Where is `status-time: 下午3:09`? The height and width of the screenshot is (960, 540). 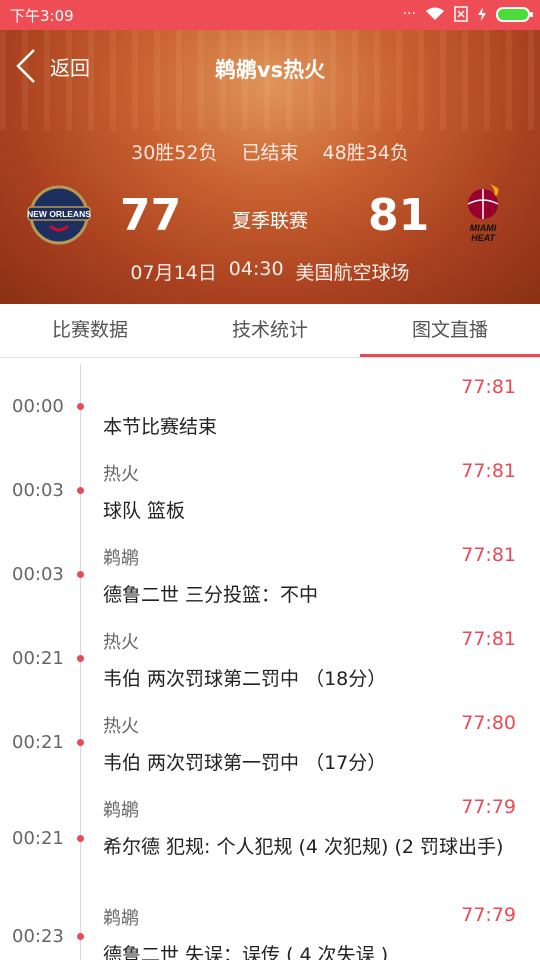
status-time: 下午3:09 is located at coordinates (42, 16).